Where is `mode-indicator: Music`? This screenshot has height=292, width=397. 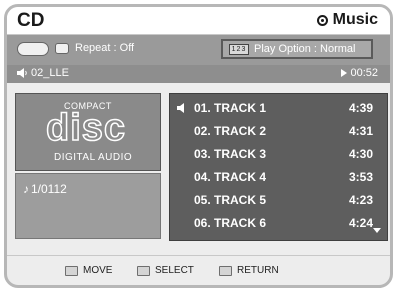 mode-indicator: Music is located at coordinates (347, 20).